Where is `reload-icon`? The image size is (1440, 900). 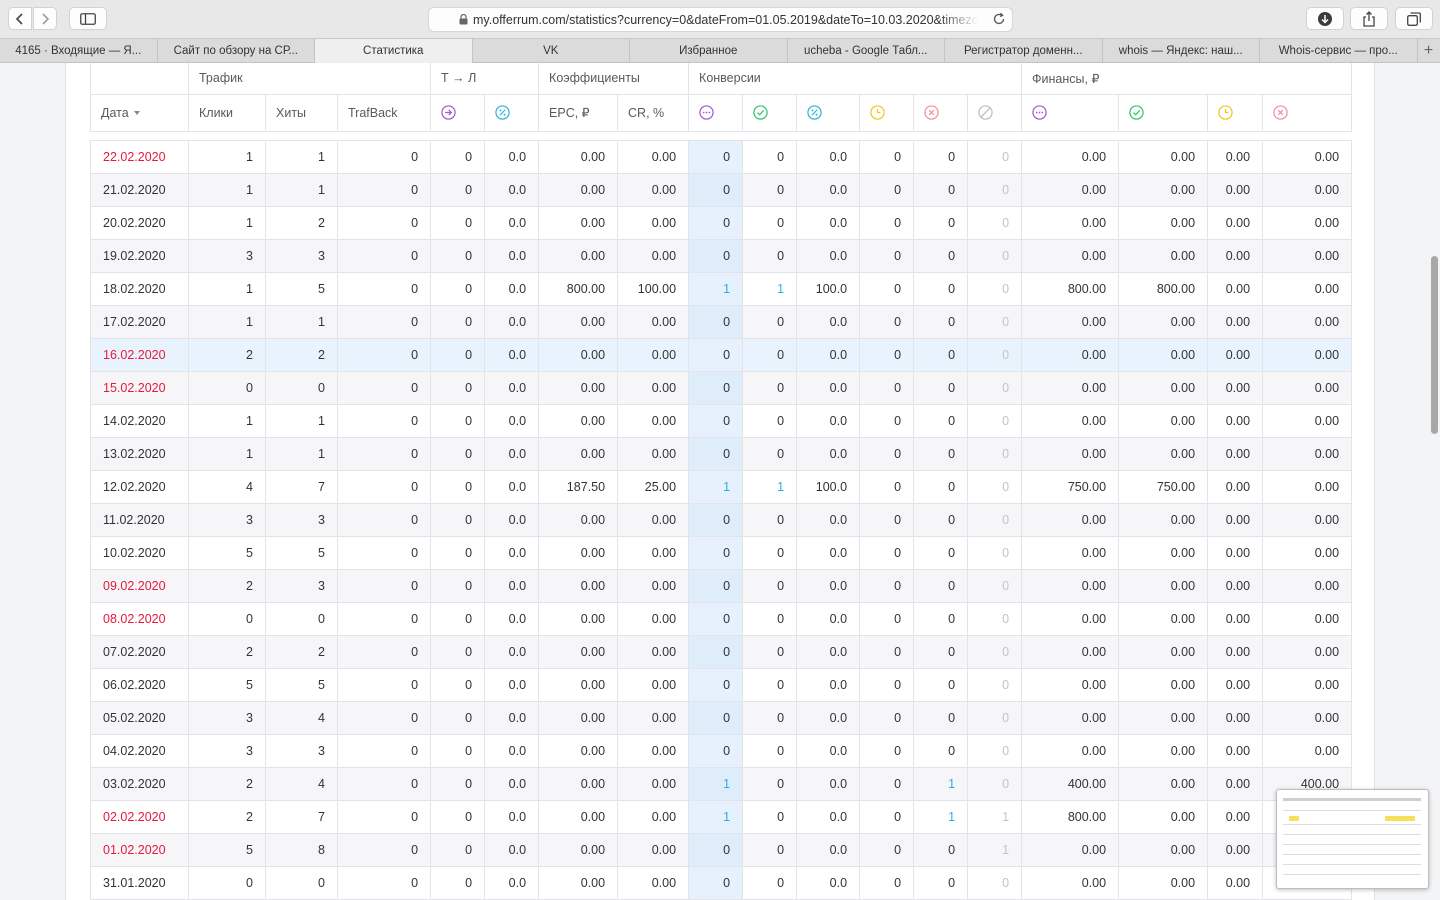
reload-icon is located at coordinates (999, 19).